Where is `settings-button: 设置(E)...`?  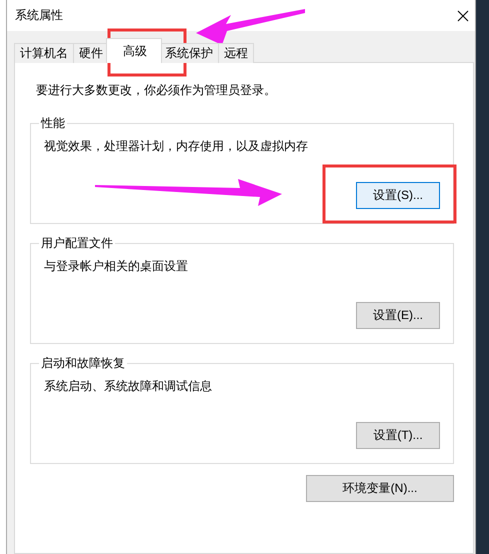
settings-button: 设置(E)... is located at coordinates (398, 315).